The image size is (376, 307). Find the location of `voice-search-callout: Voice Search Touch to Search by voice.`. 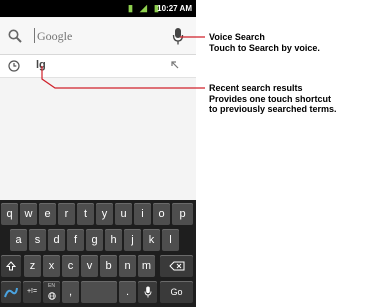

voice-search-callout: Voice Search Touch to Search by voice. is located at coordinates (264, 42).